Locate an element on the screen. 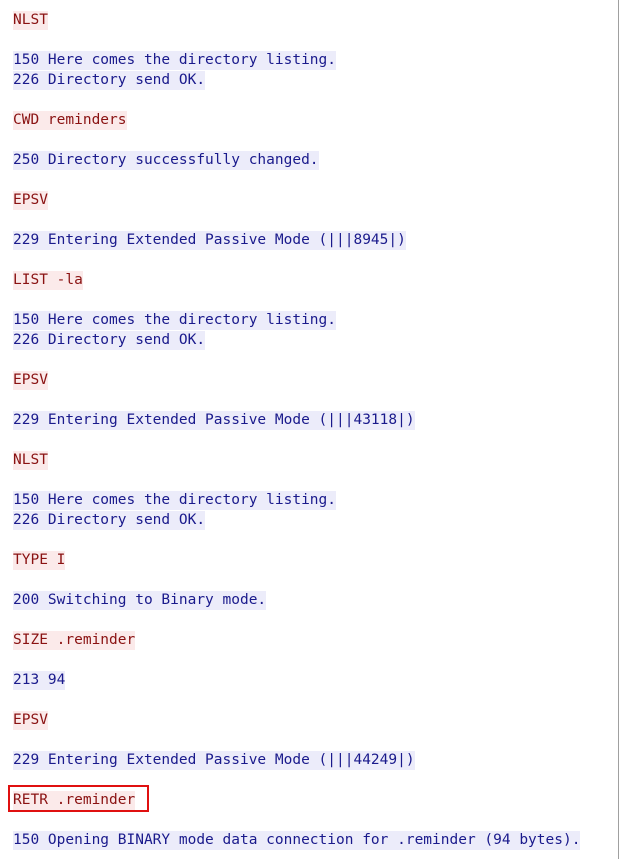 The width and height of the screenshot is (623, 859). stream-line: TYPE I is located at coordinates (315, 560).